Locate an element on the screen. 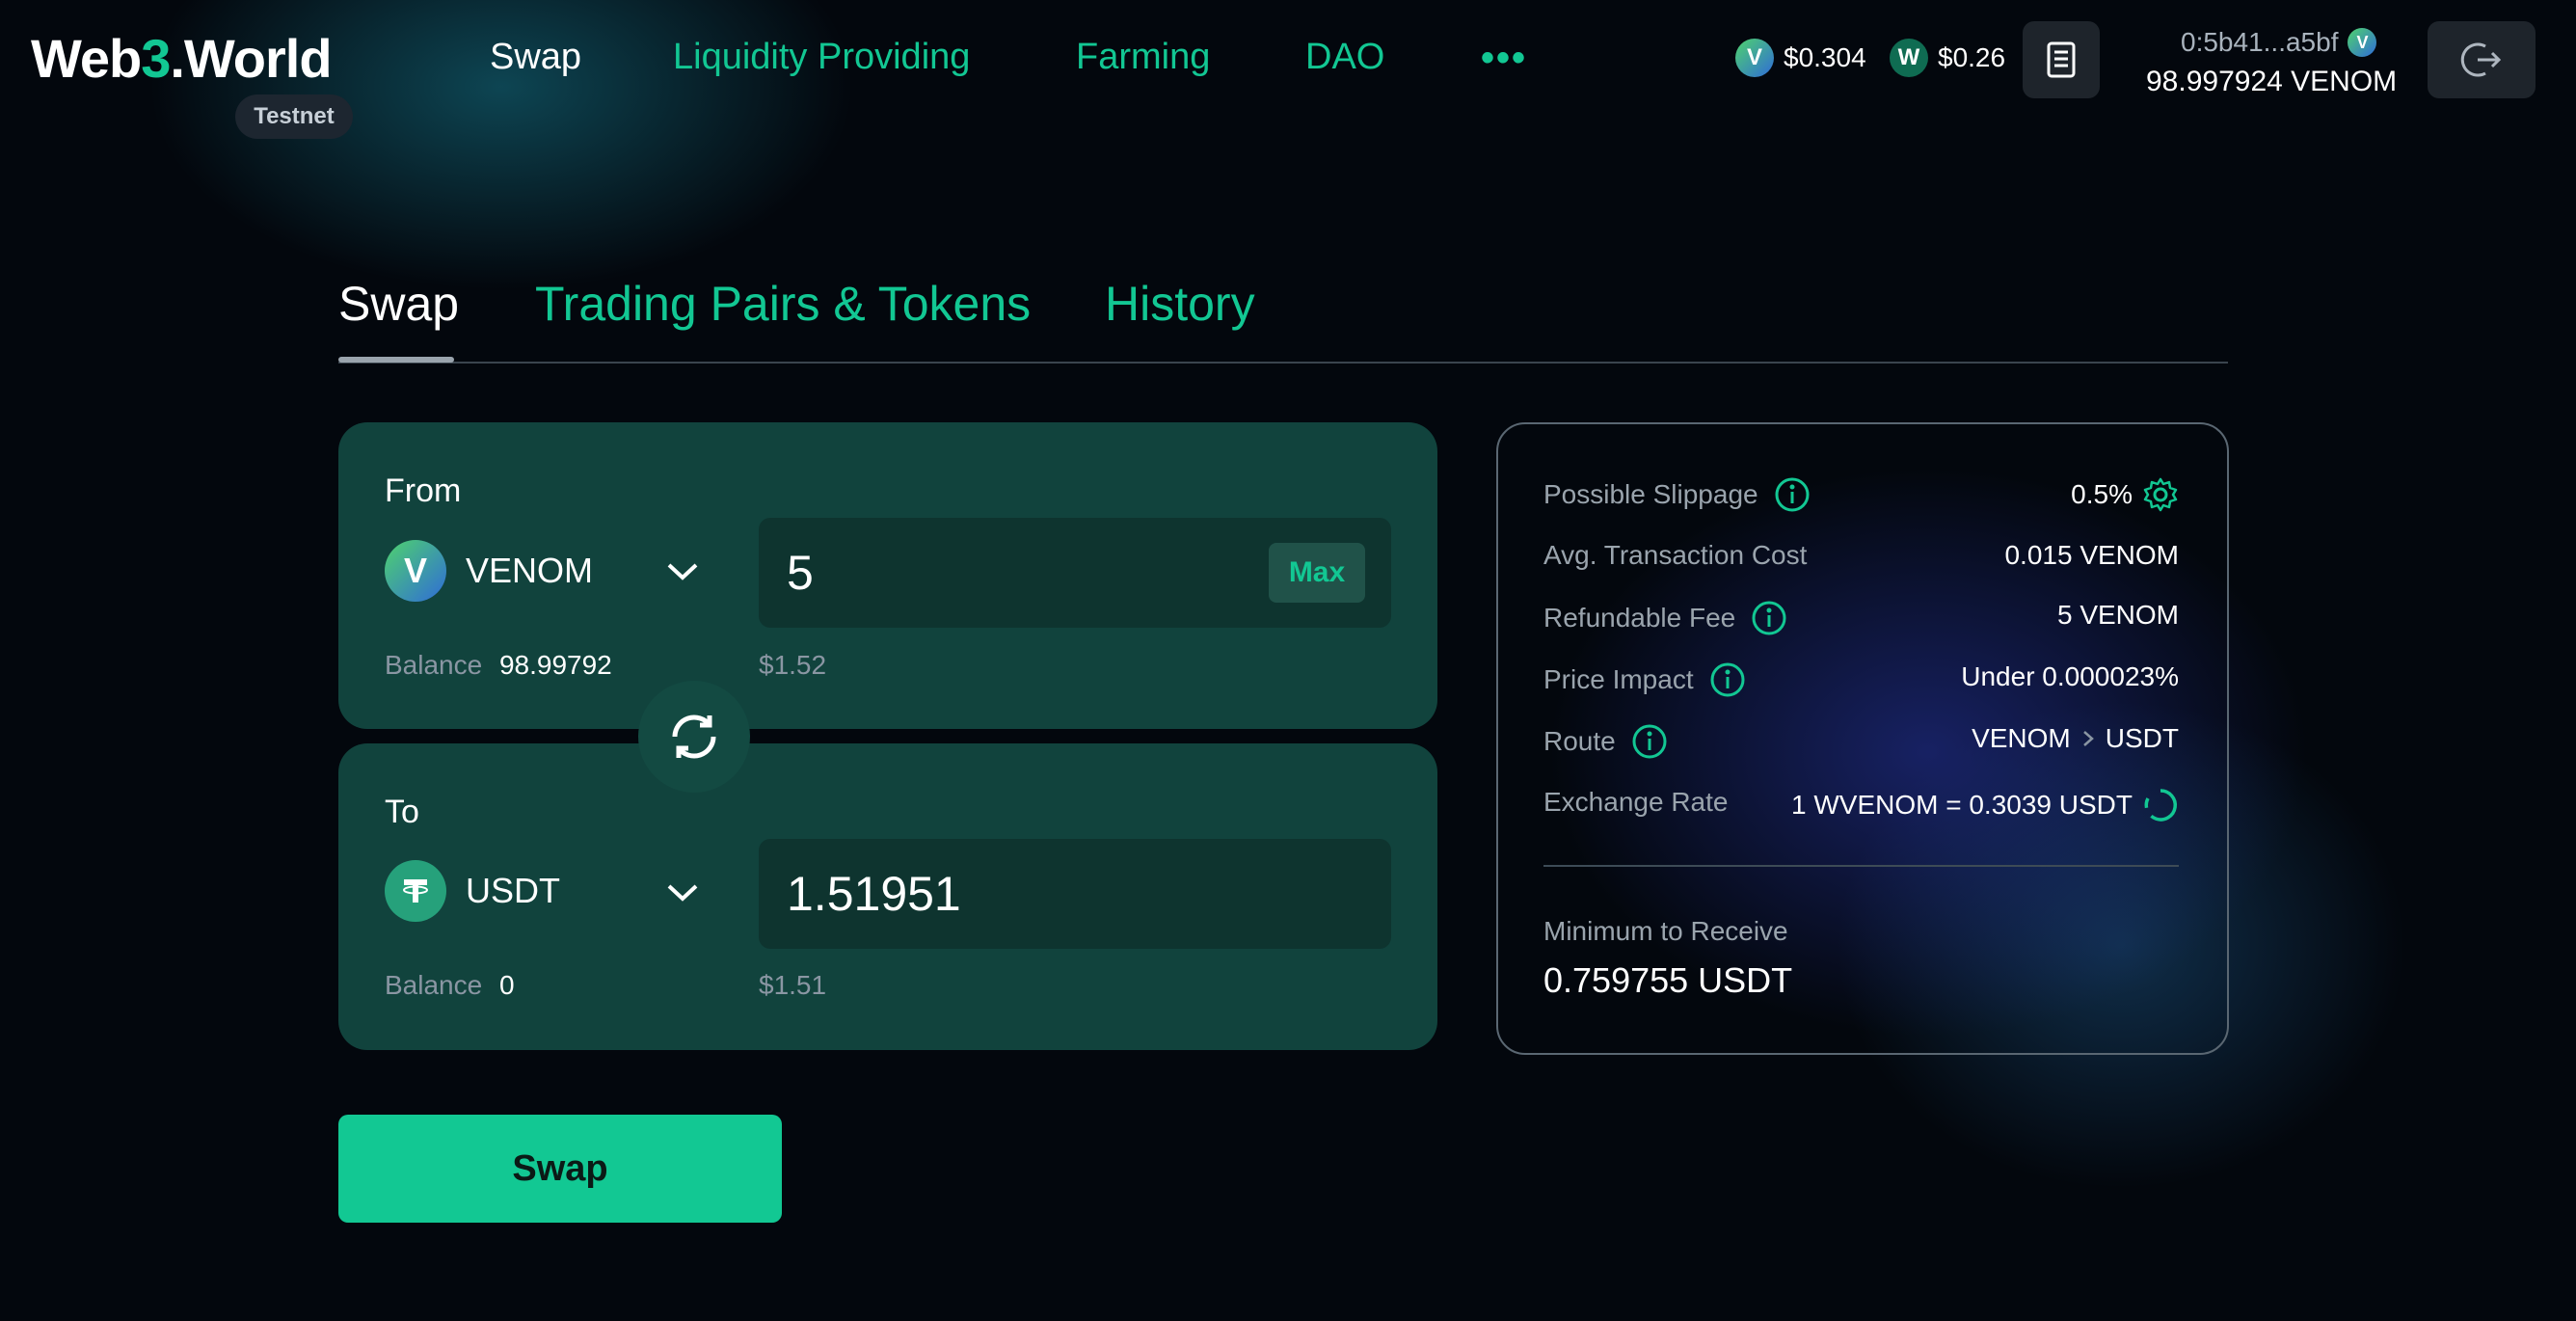  route-label: Route is located at coordinates (1580, 741).